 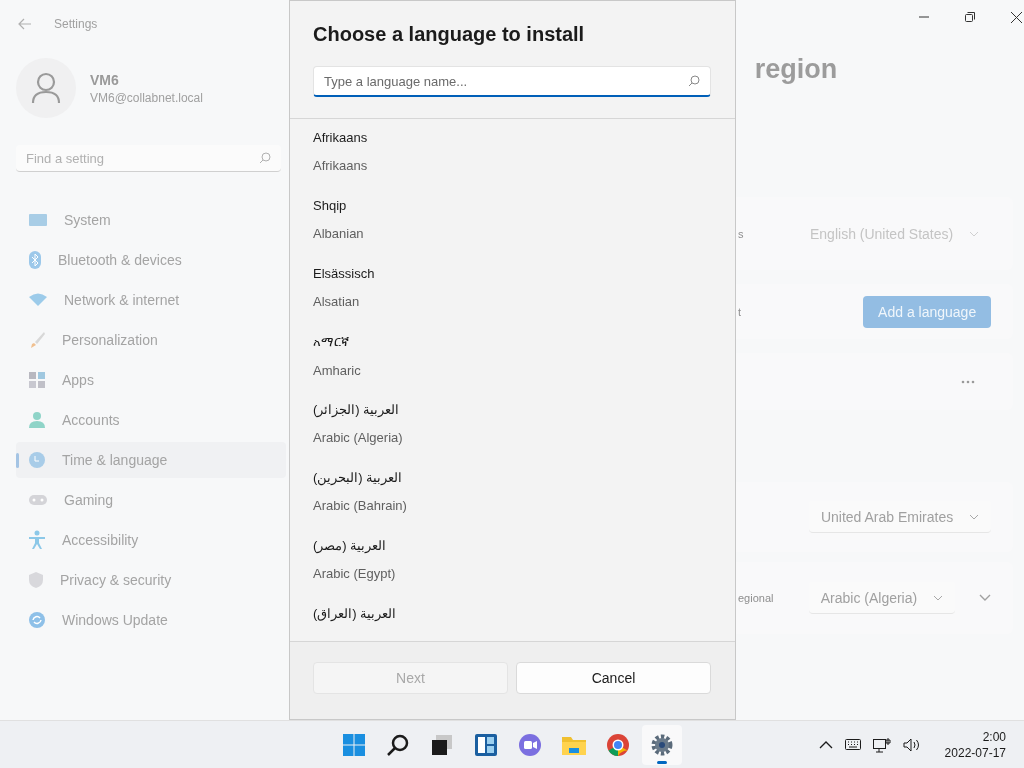 What do you see at coordinates (740, 311) in the screenshot?
I see `setting-label: t` at bounding box center [740, 311].